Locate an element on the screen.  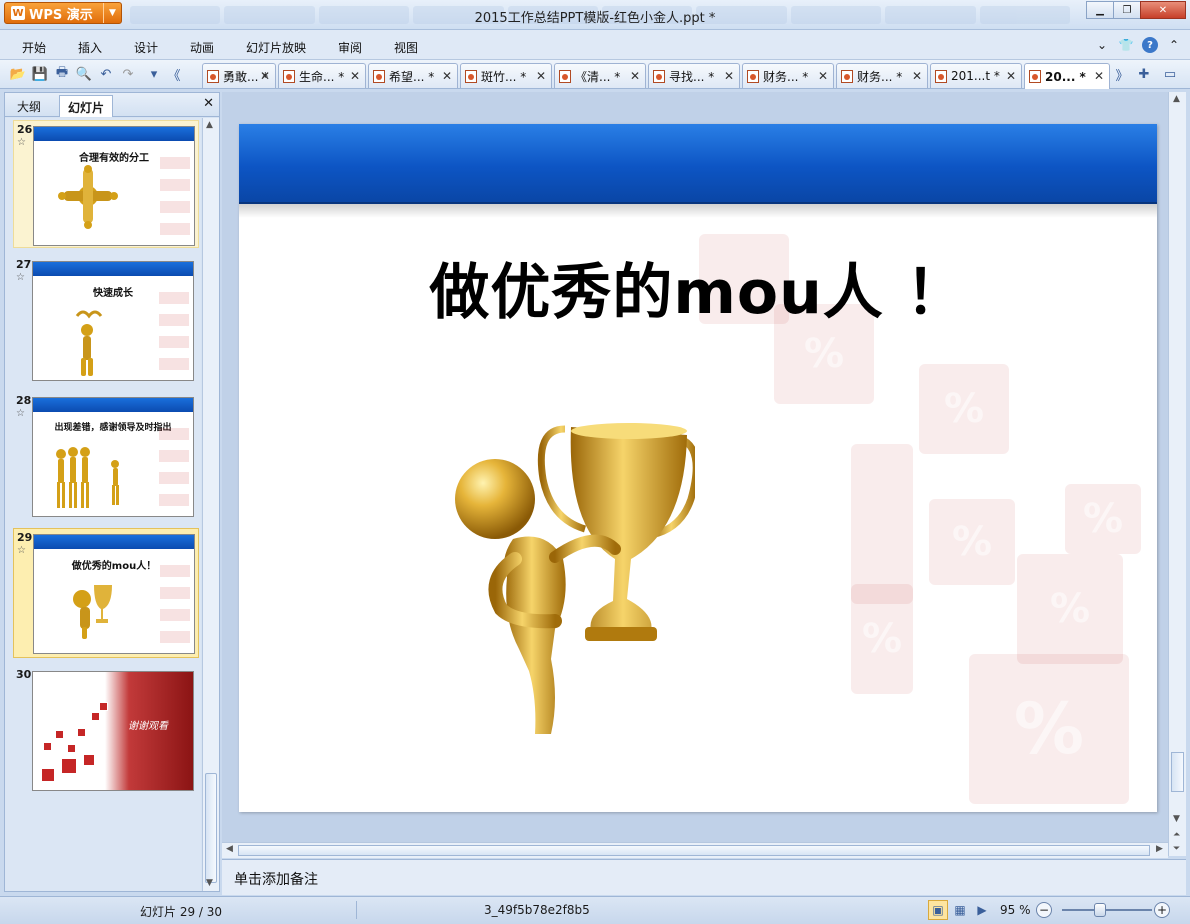
minimize-button: ▁ is located at coordinates (1100, 10).